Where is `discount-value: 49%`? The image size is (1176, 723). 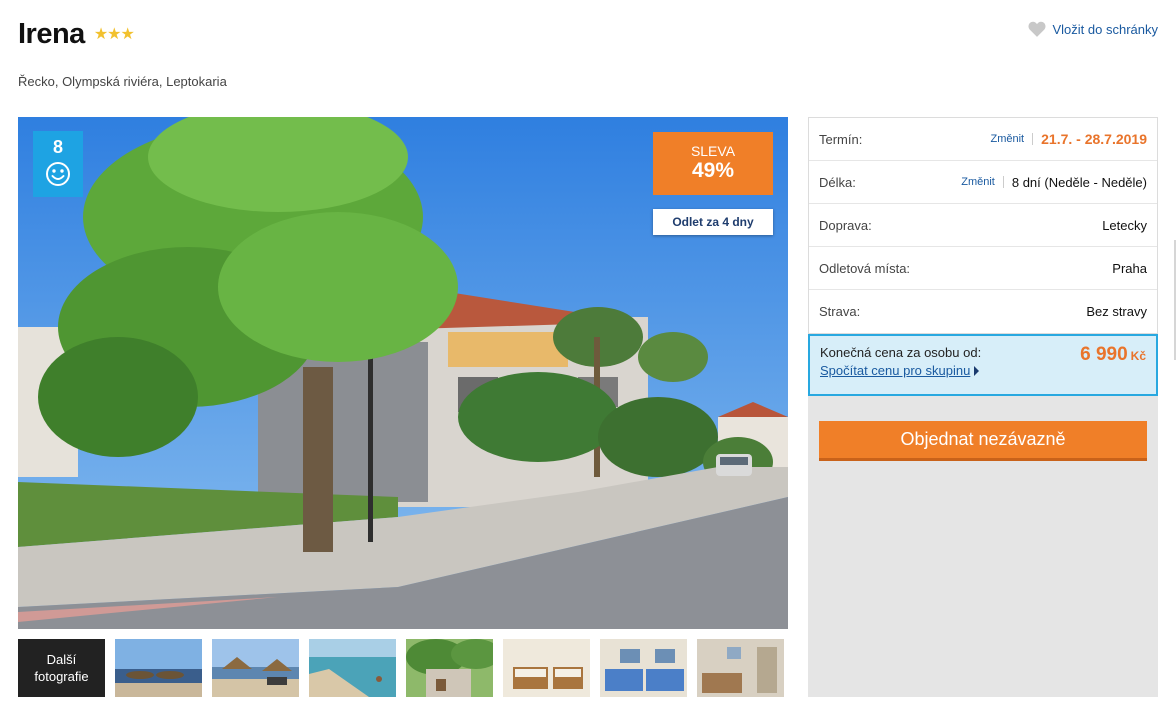
discount-value: 49% is located at coordinates (713, 170).